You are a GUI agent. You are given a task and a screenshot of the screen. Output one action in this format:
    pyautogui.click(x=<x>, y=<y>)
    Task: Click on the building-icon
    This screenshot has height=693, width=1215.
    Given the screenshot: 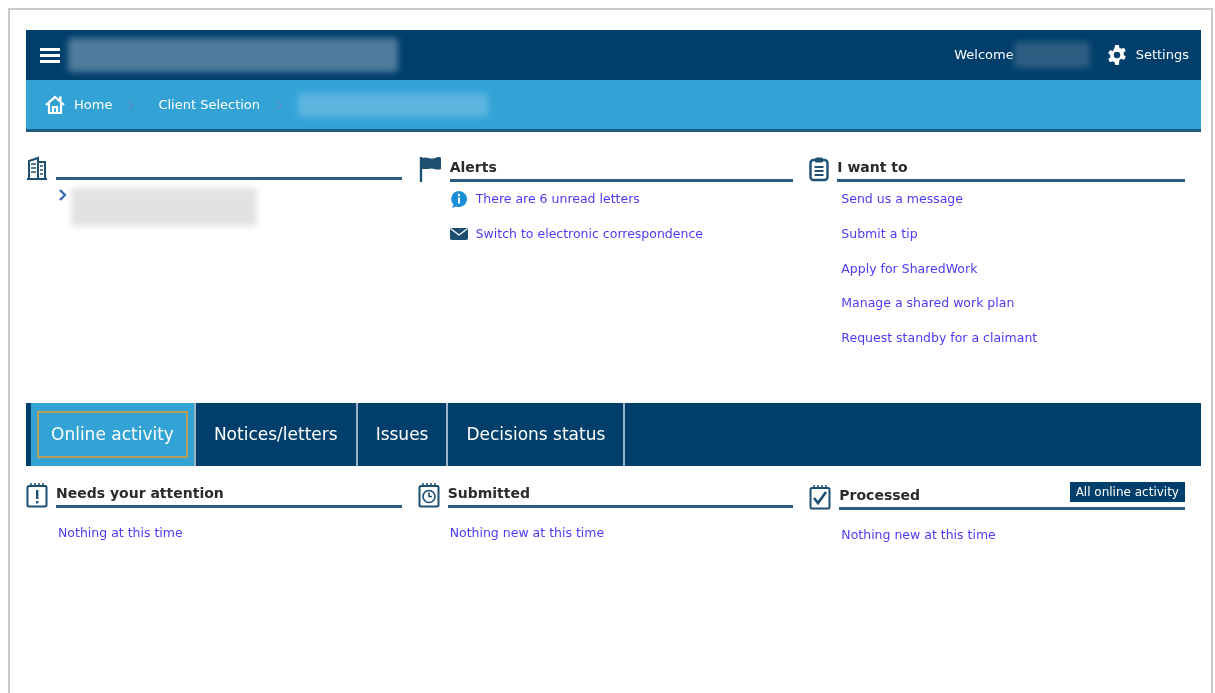 What is the action you would take?
    pyautogui.click(x=37, y=168)
    